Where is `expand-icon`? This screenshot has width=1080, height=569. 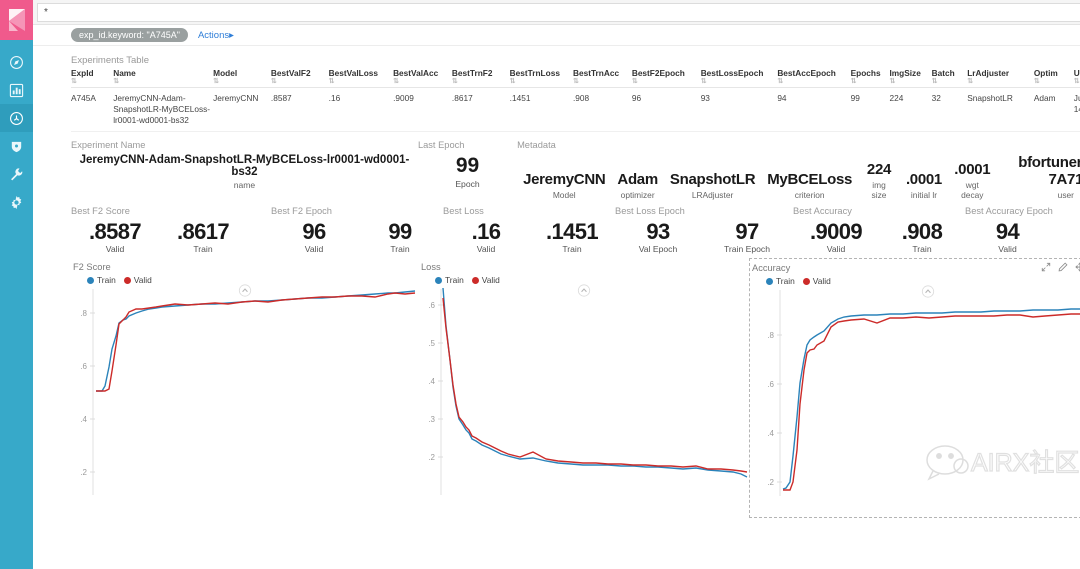
expand-icon is located at coordinates (1046, 267).